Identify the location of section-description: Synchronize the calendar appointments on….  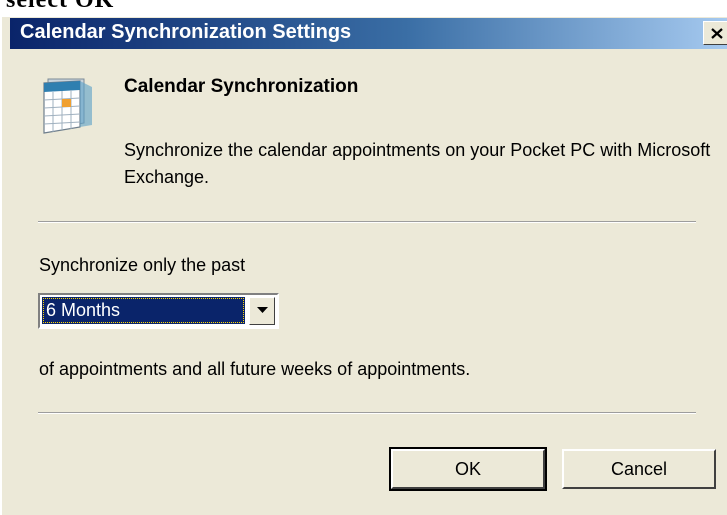
(417, 163).